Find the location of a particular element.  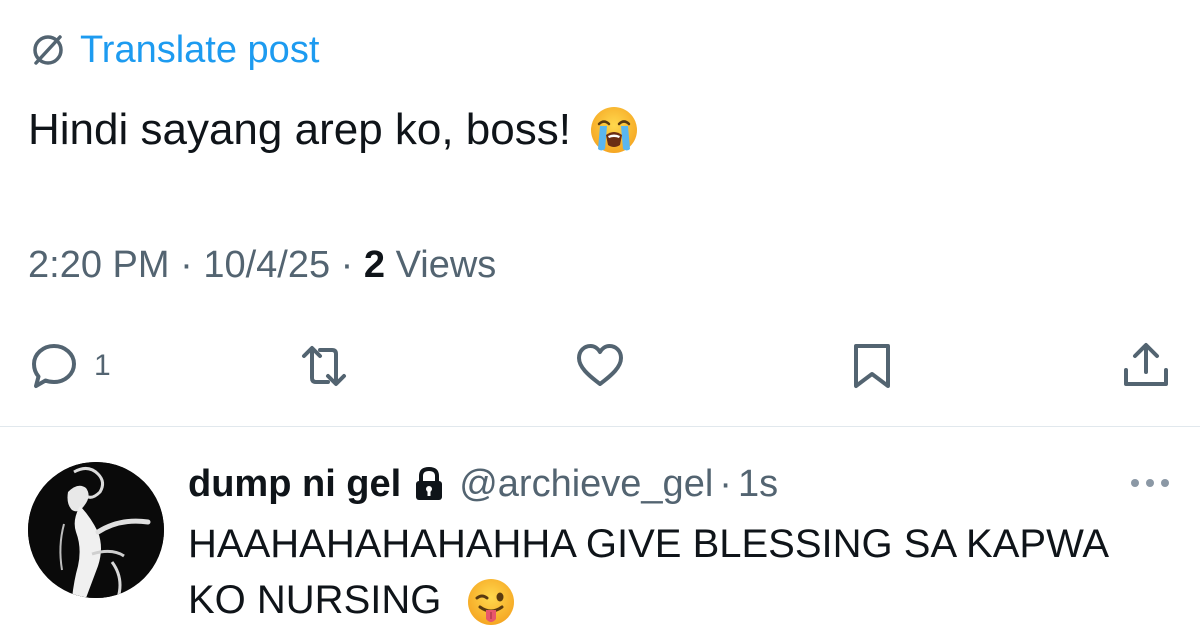

views-count: 2 is located at coordinates (374, 265).